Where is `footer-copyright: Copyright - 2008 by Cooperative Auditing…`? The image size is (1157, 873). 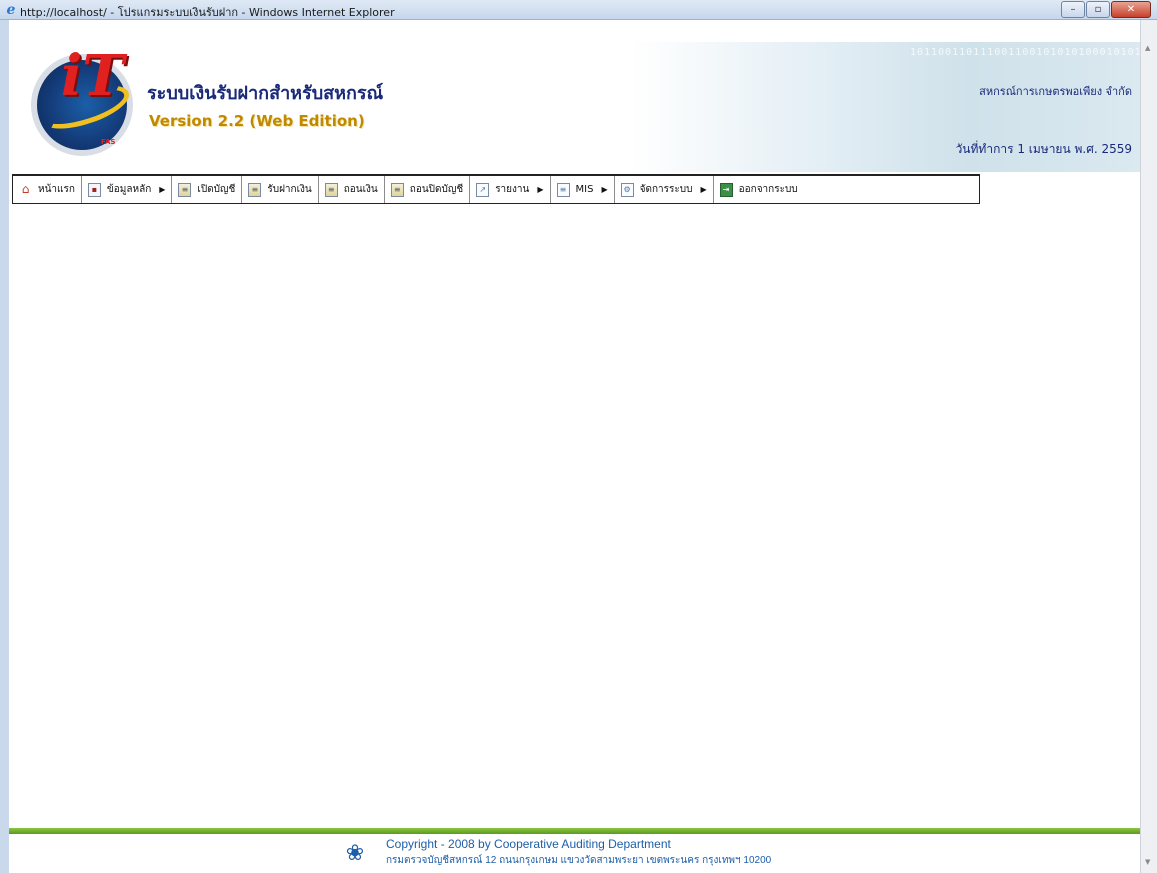
footer-copyright: Copyright - 2008 by Cooperative Auditing… is located at coordinates (528, 844).